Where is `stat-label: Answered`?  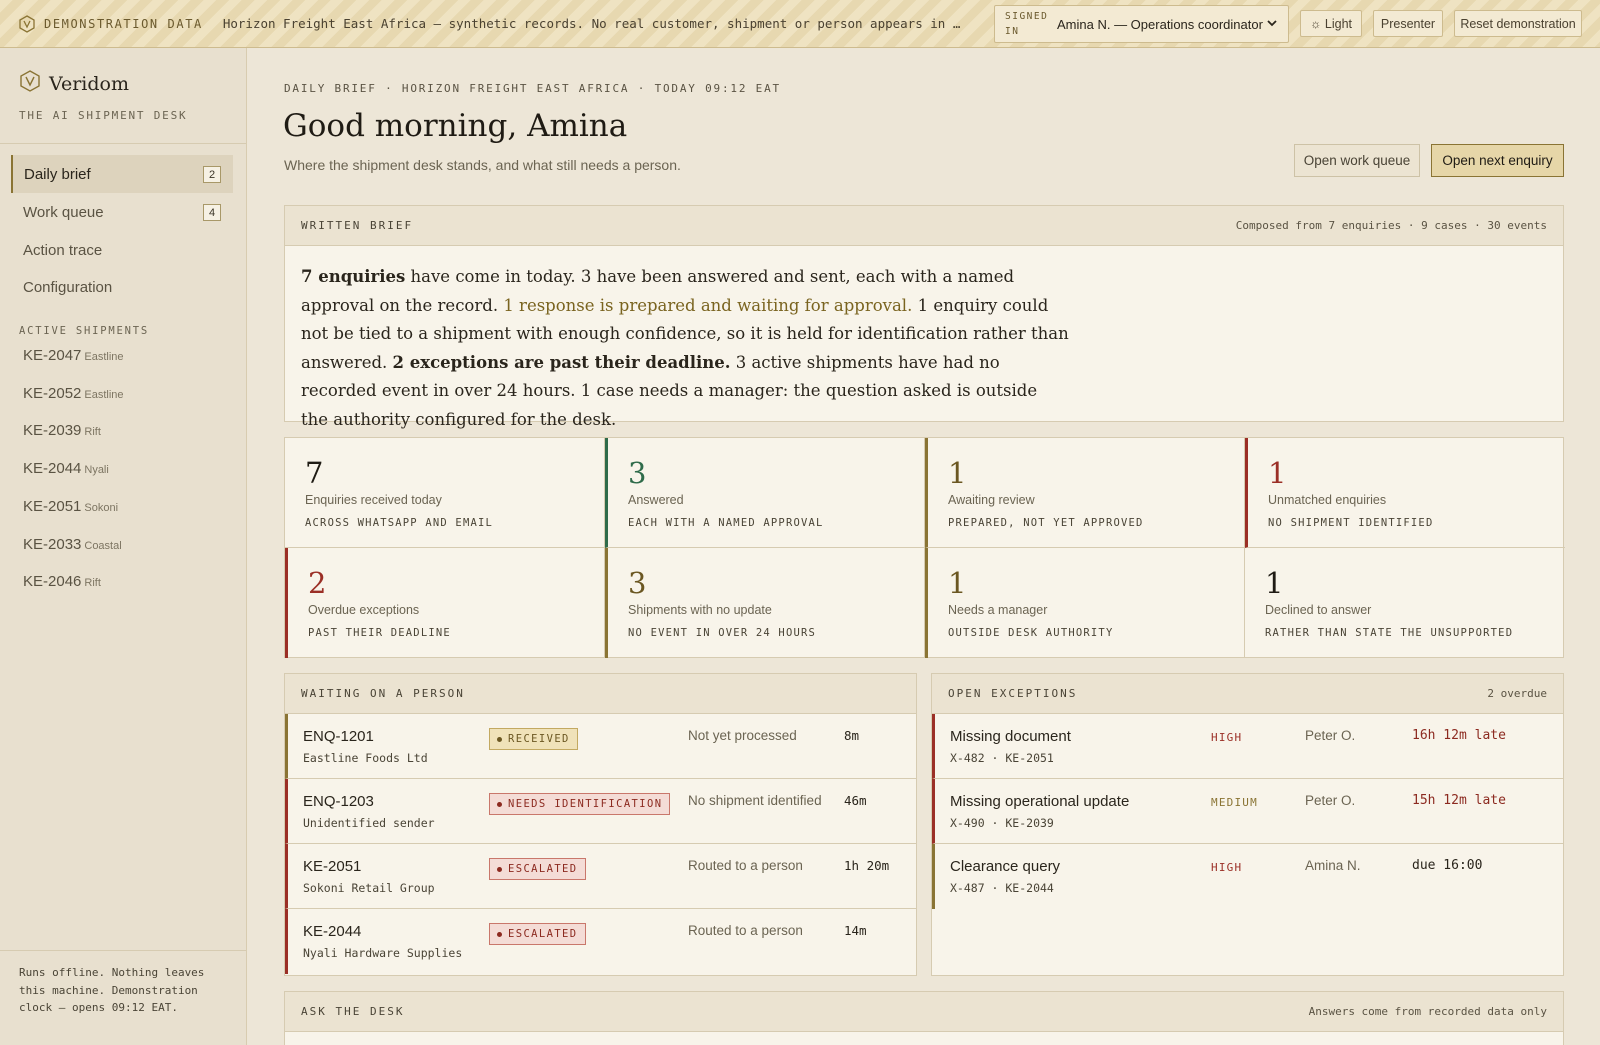 stat-label: Answered is located at coordinates (656, 500).